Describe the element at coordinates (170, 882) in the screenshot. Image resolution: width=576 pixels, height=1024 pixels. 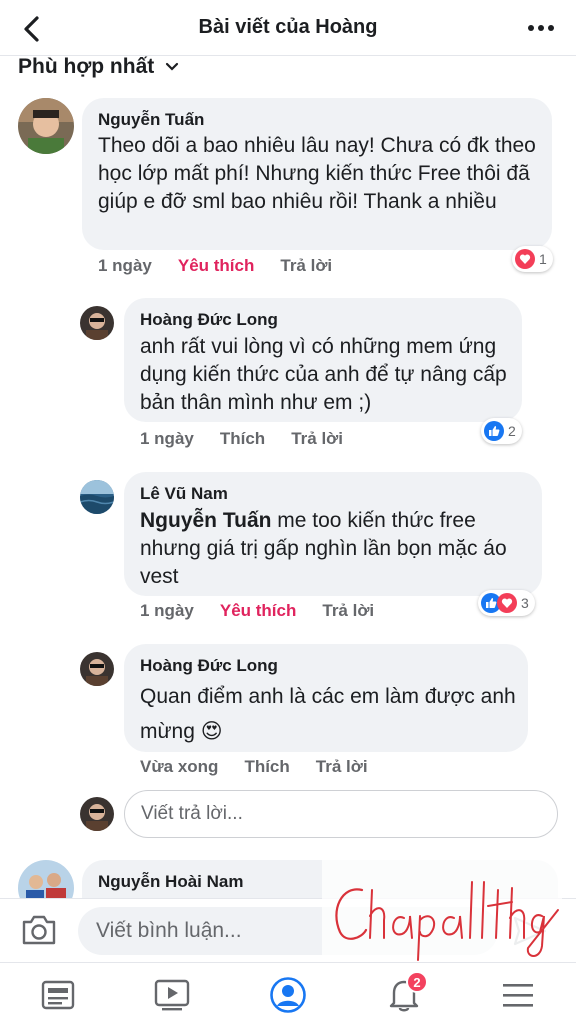
I see `comment-author: Nguyễn Hoài Nam` at that location.